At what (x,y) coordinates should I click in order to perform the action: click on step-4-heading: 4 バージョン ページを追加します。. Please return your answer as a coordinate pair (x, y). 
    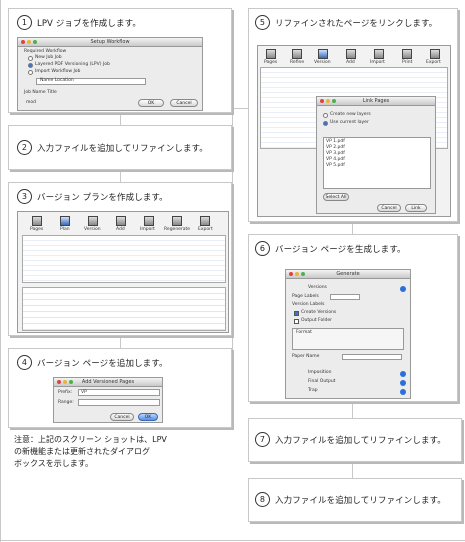
    Looking at the image, I should click on (92, 362).